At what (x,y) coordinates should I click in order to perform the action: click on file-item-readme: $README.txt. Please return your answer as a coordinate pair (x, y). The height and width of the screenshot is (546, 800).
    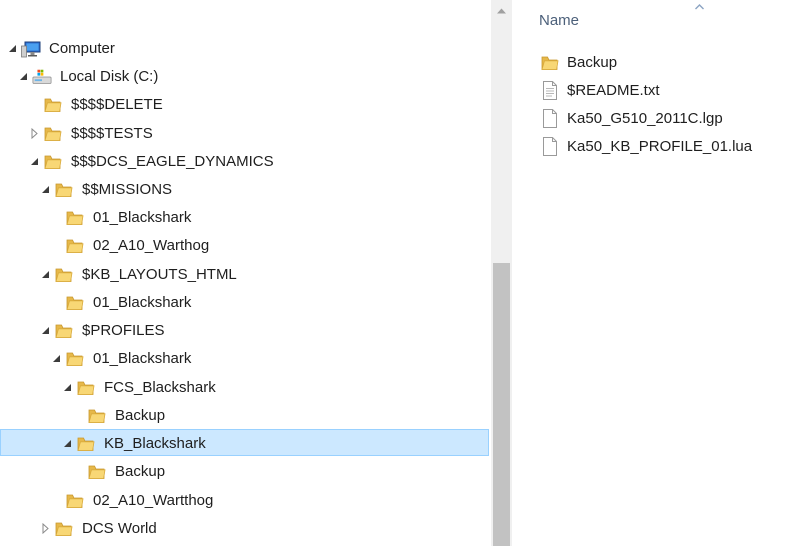
    Looking at the image, I should click on (600, 90).